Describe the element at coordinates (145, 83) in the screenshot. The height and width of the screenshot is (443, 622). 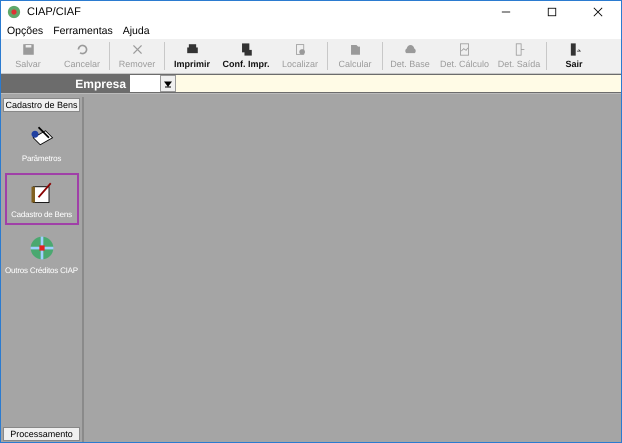
I see `empresa-field` at that location.